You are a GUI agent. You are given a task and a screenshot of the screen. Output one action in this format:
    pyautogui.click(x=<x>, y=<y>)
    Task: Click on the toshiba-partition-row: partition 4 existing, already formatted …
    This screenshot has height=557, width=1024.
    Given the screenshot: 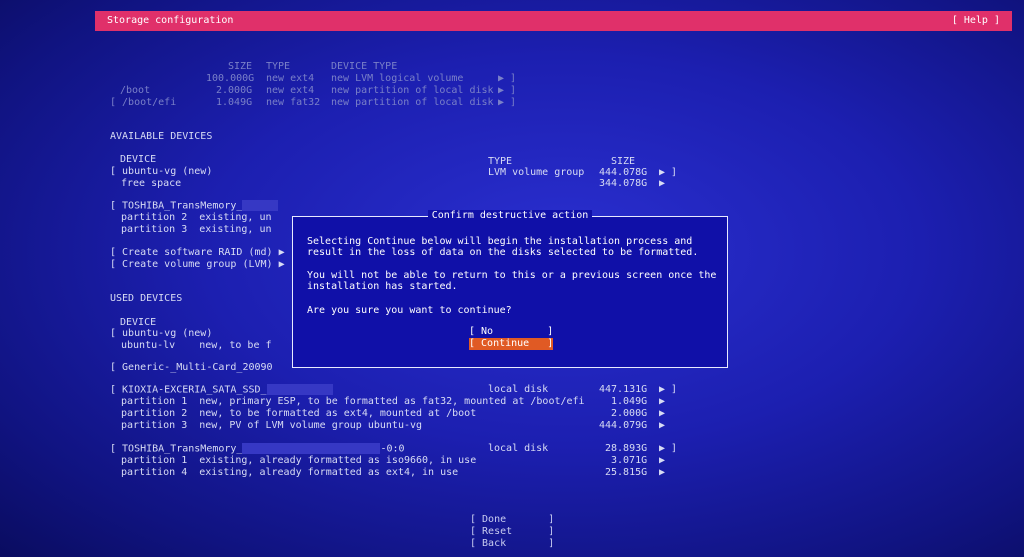 What is the action you would take?
    pyautogui.click(x=289, y=473)
    